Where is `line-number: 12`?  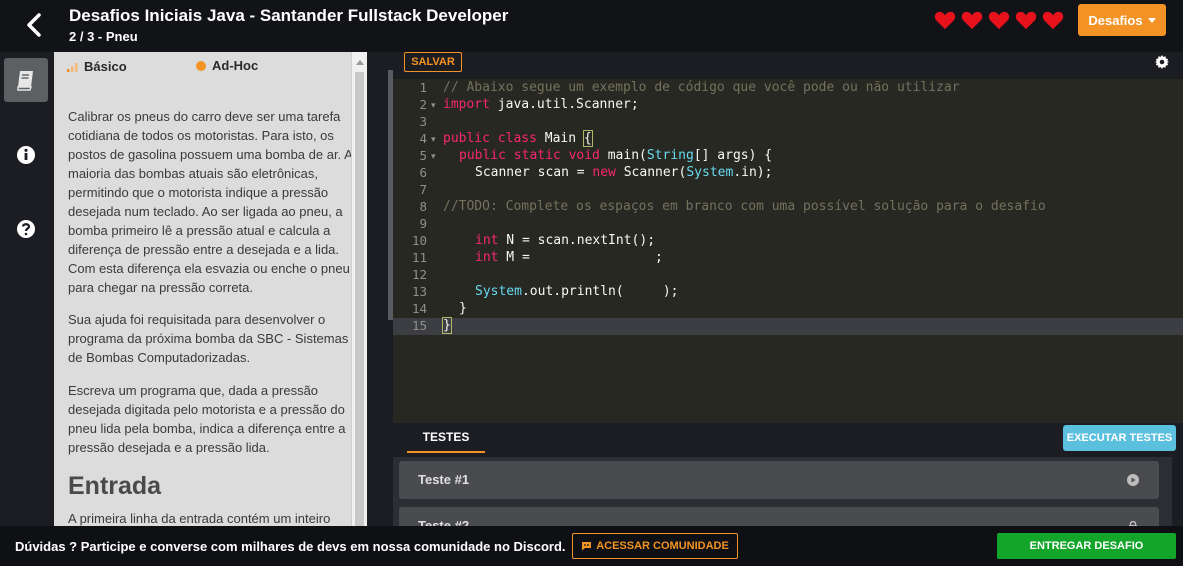 line-number: 12 is located at coordinates (419, 274).